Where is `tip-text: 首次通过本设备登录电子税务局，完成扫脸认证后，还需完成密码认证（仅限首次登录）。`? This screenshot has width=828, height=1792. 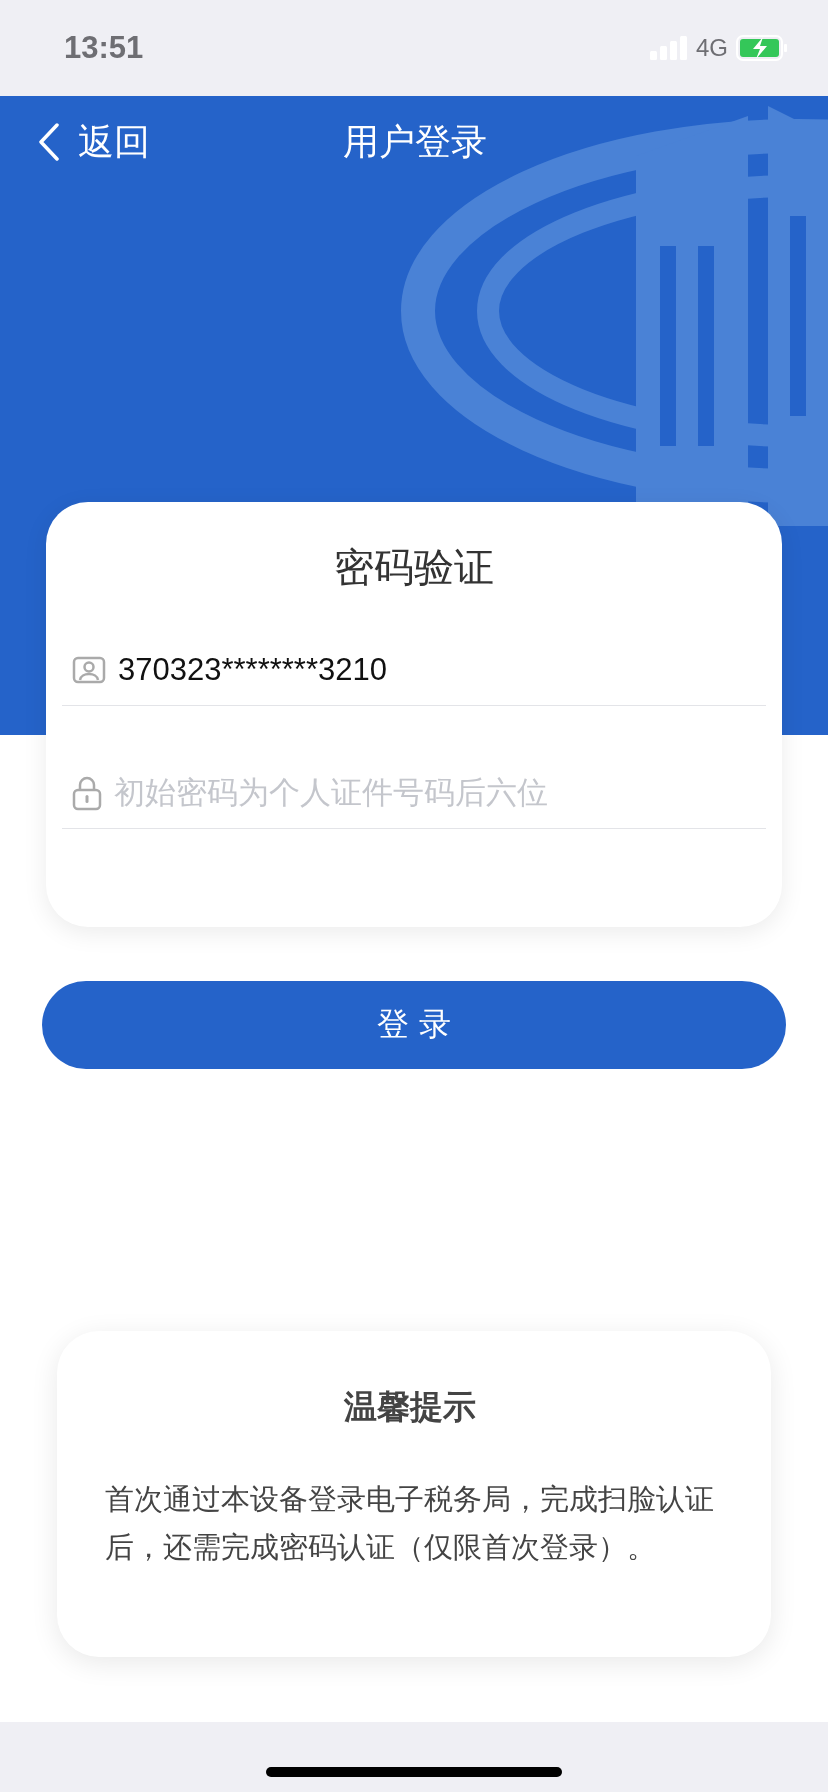
tip-text: 首次通过本设备登录电子税务局，完成扫脸认证后，还需完成密码认证（仅限首次登录）。 is located at coordinates (410, 1524).